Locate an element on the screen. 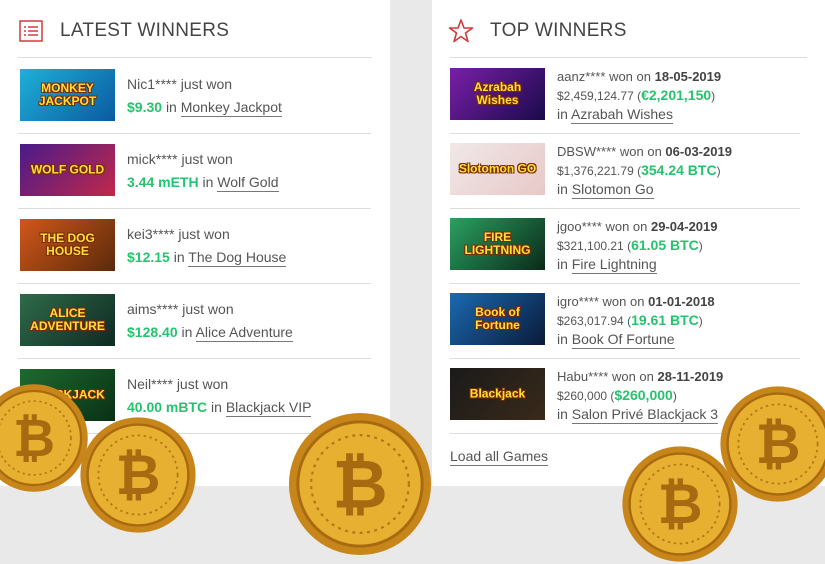 This screenshot has height=564, width=825. game-thumbnail-title: WOLF GOLD is located at coordinates (67, 169).